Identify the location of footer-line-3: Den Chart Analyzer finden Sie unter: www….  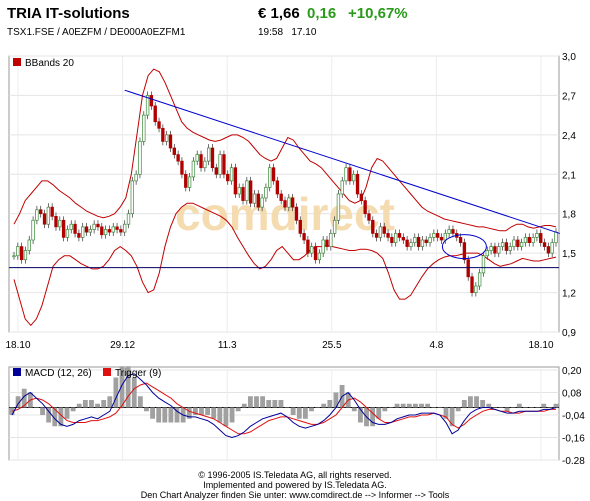
(295, 495).